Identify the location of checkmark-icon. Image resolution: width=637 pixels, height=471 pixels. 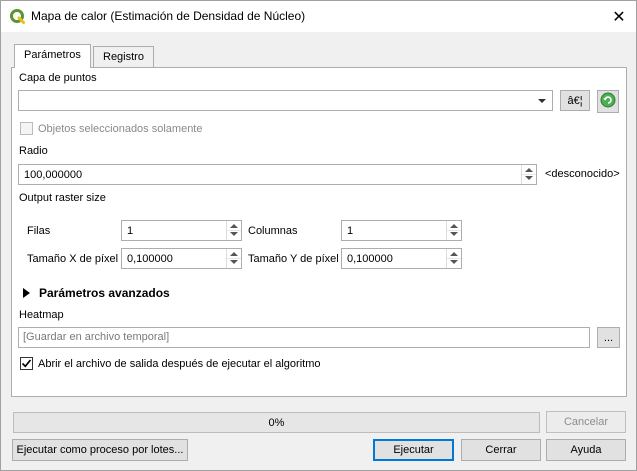
(26, 363).